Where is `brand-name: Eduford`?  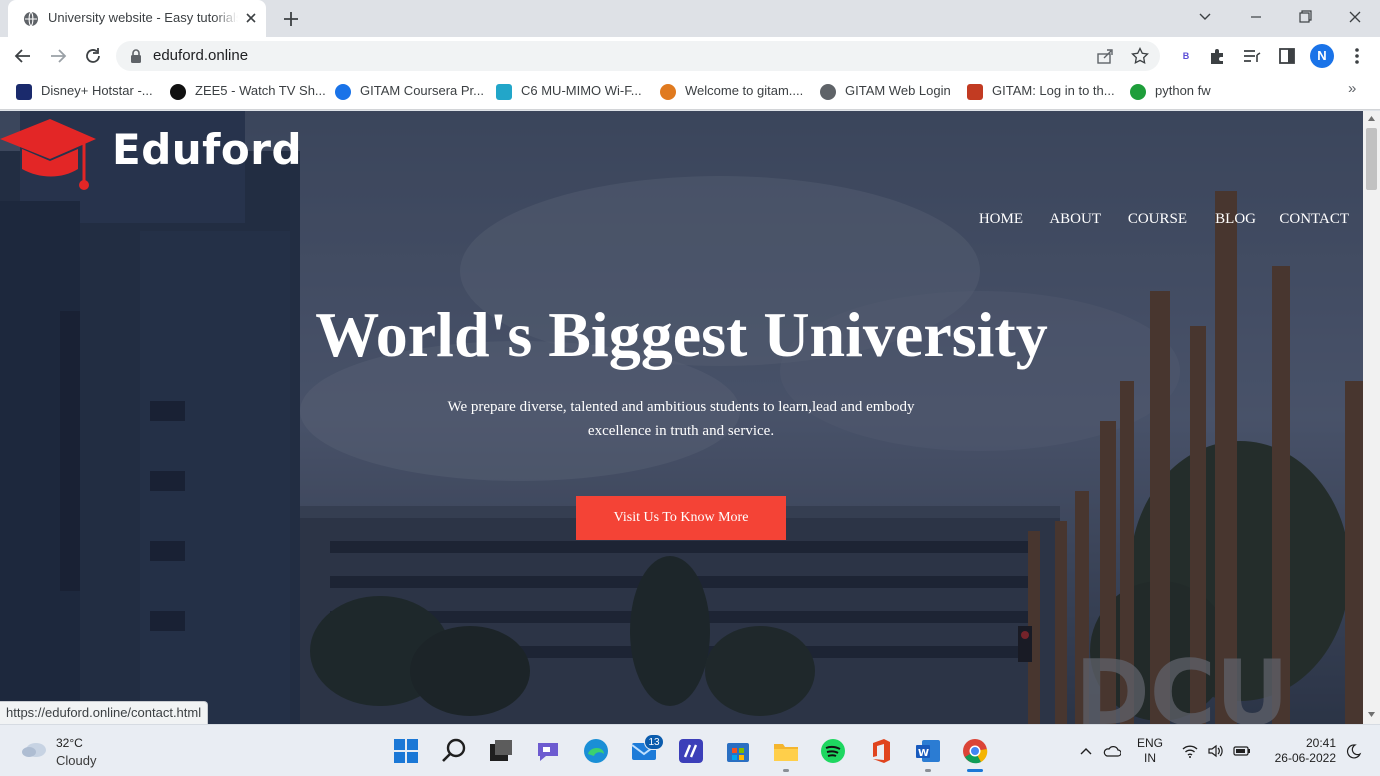 brand-name: Eduford is located at coordinates (207, 149).